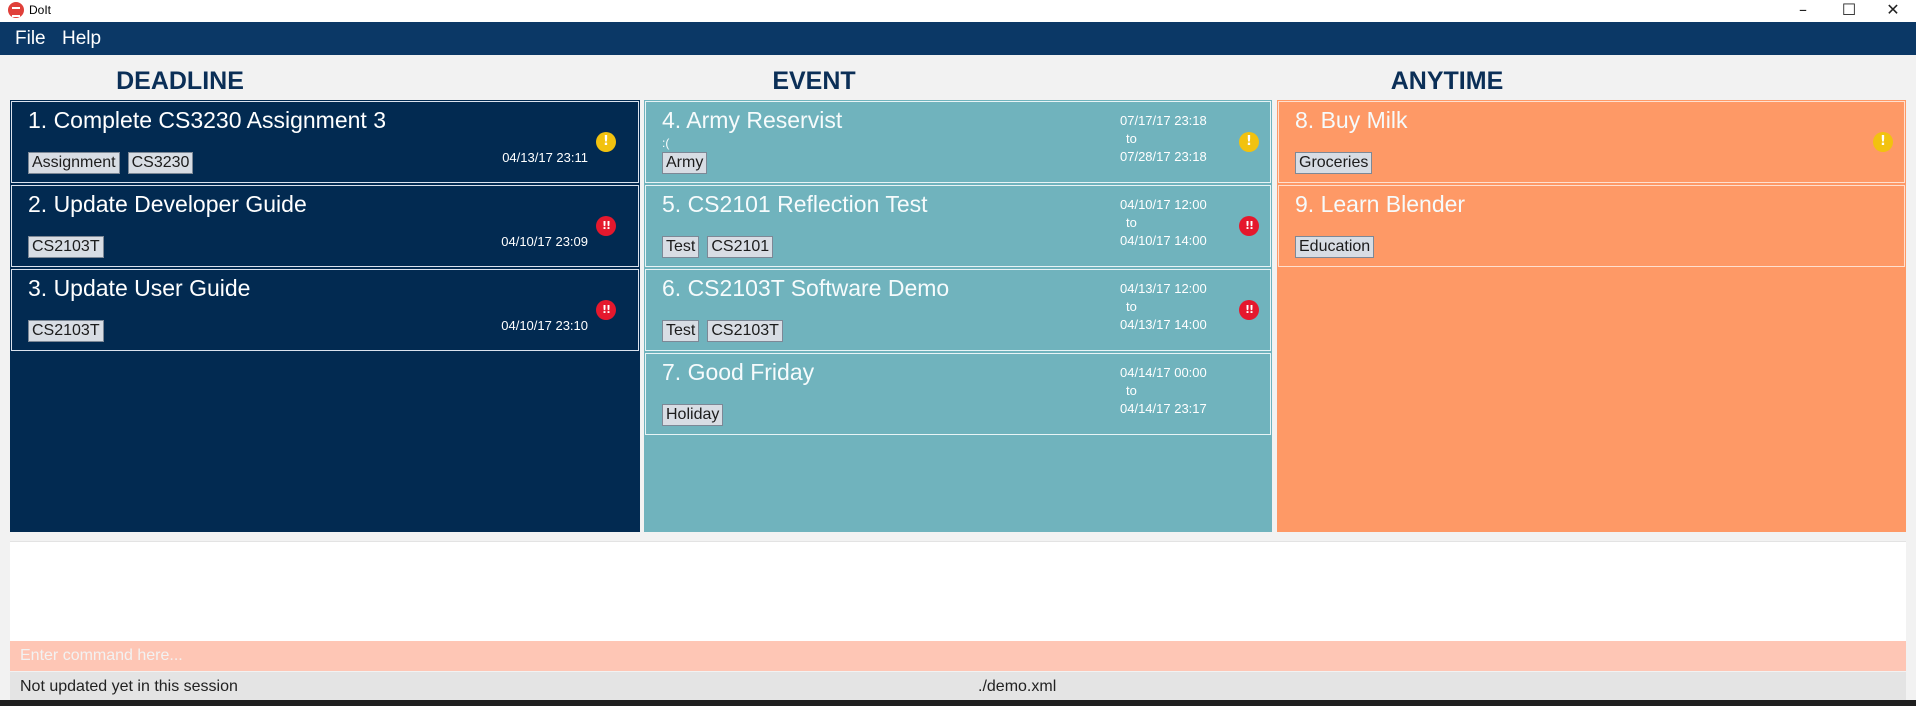 This screenshot has width=1916, height=706. Describe the element at coordinates (1163, 156) in the screenshot. I see `event-end: 07/28/17 23:18` at that location.